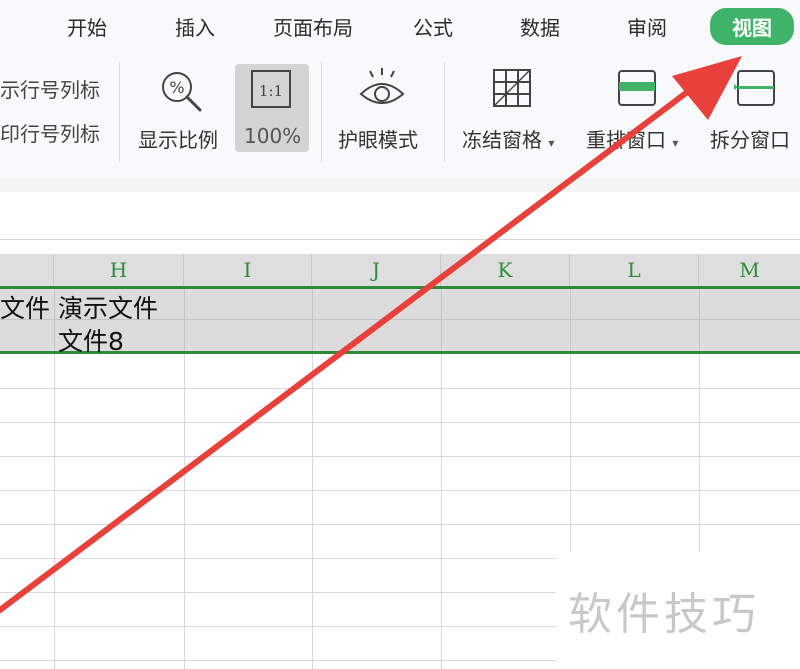  I want to click on column-header-l: L, so click(634, 270).